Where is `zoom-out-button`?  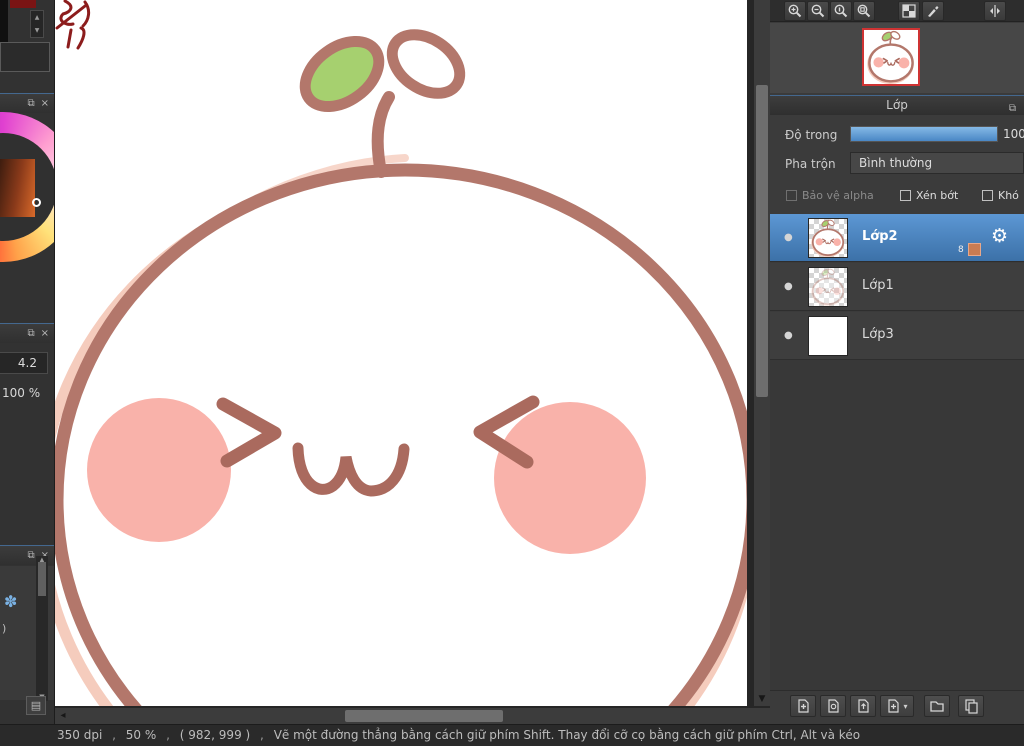 zoom-out-button is located at coordinates (818, 11).